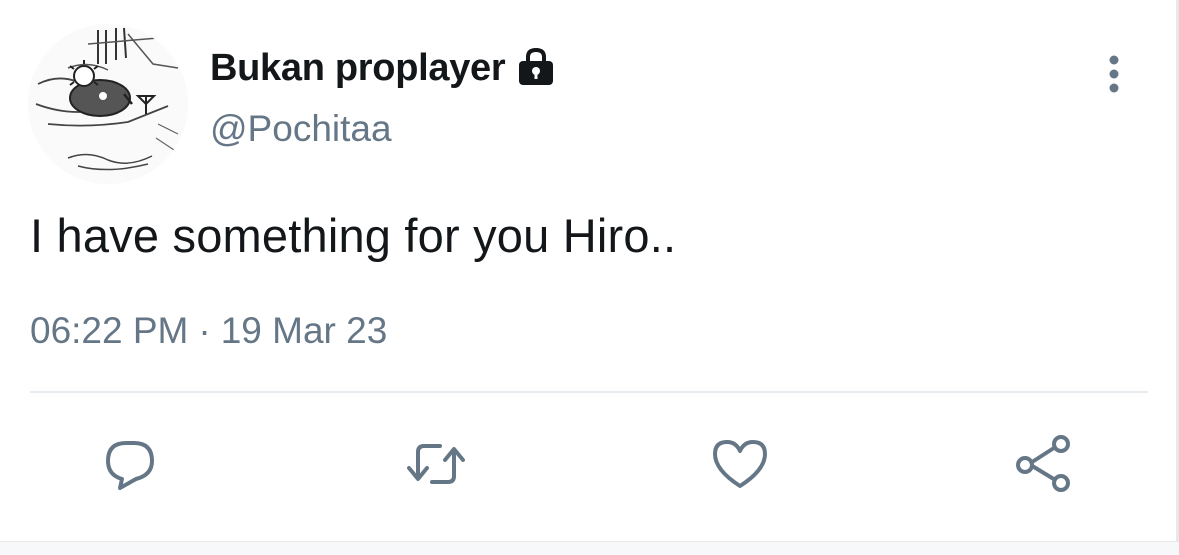 This screenshot has width=1179, height=555. I want to click on heart-icon, so click(740, 464).